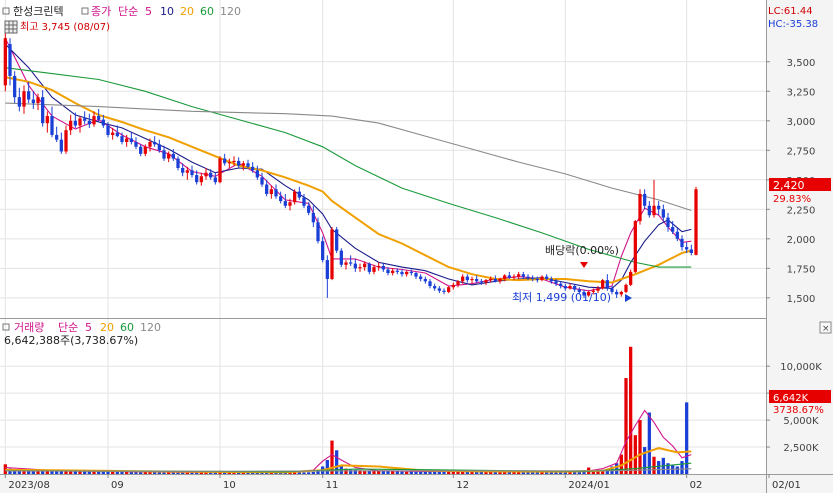  What do you see at coordinates (230, 11) in the screenshot?
I see `ma-period-120: 120` at bounding box center [230, 11].